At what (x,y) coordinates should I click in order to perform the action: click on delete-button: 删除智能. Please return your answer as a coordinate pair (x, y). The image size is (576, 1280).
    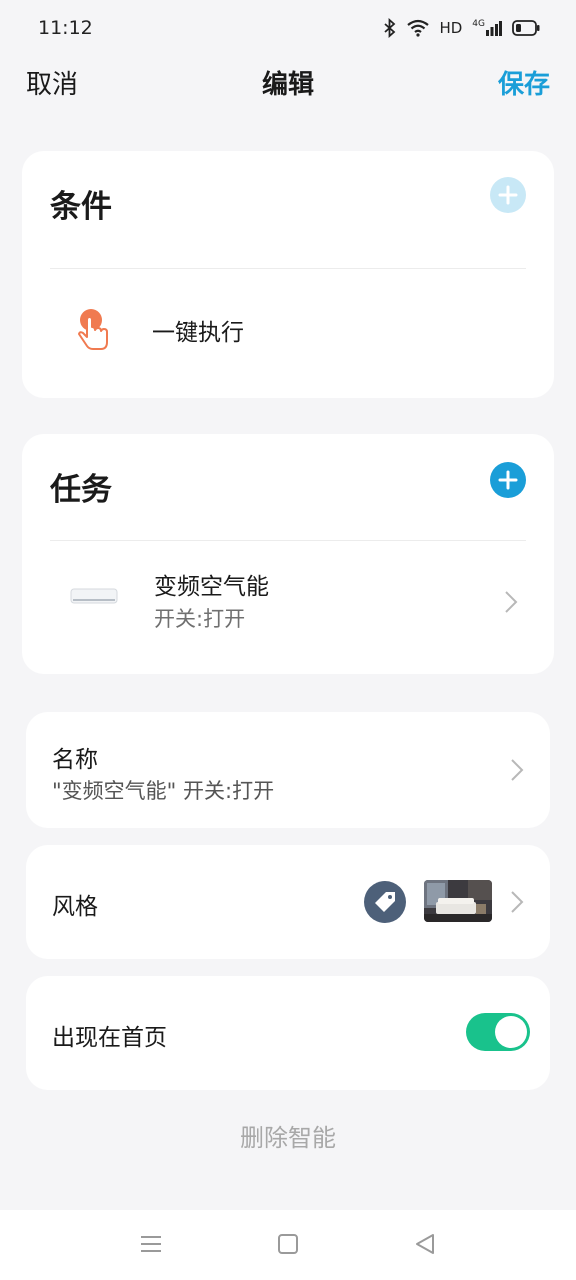
    Looking at the image, I should click on (288, 1135).